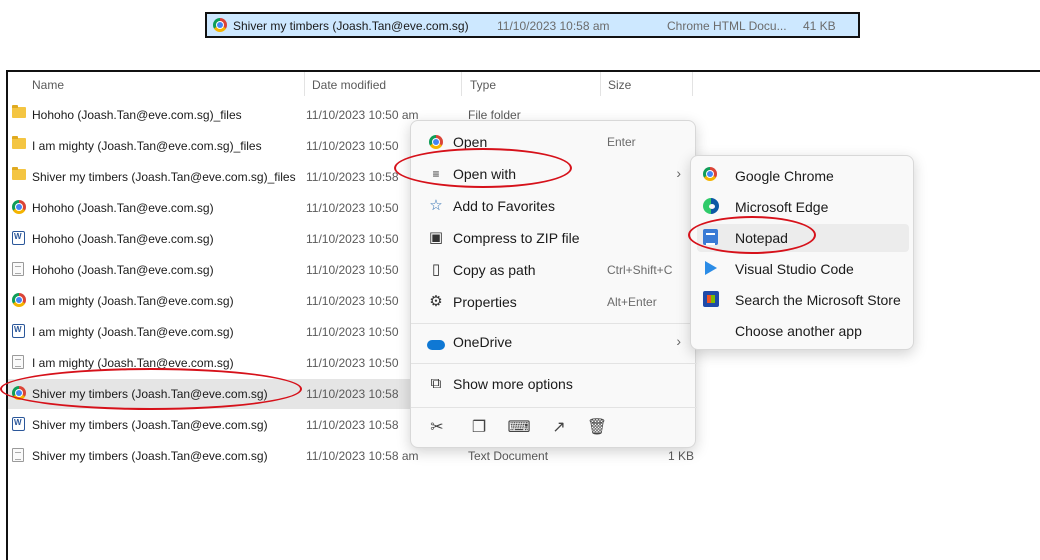  Describe the element at coordinates (508, 456) in the screenshot. I see `file-type: Text Document` at that location.